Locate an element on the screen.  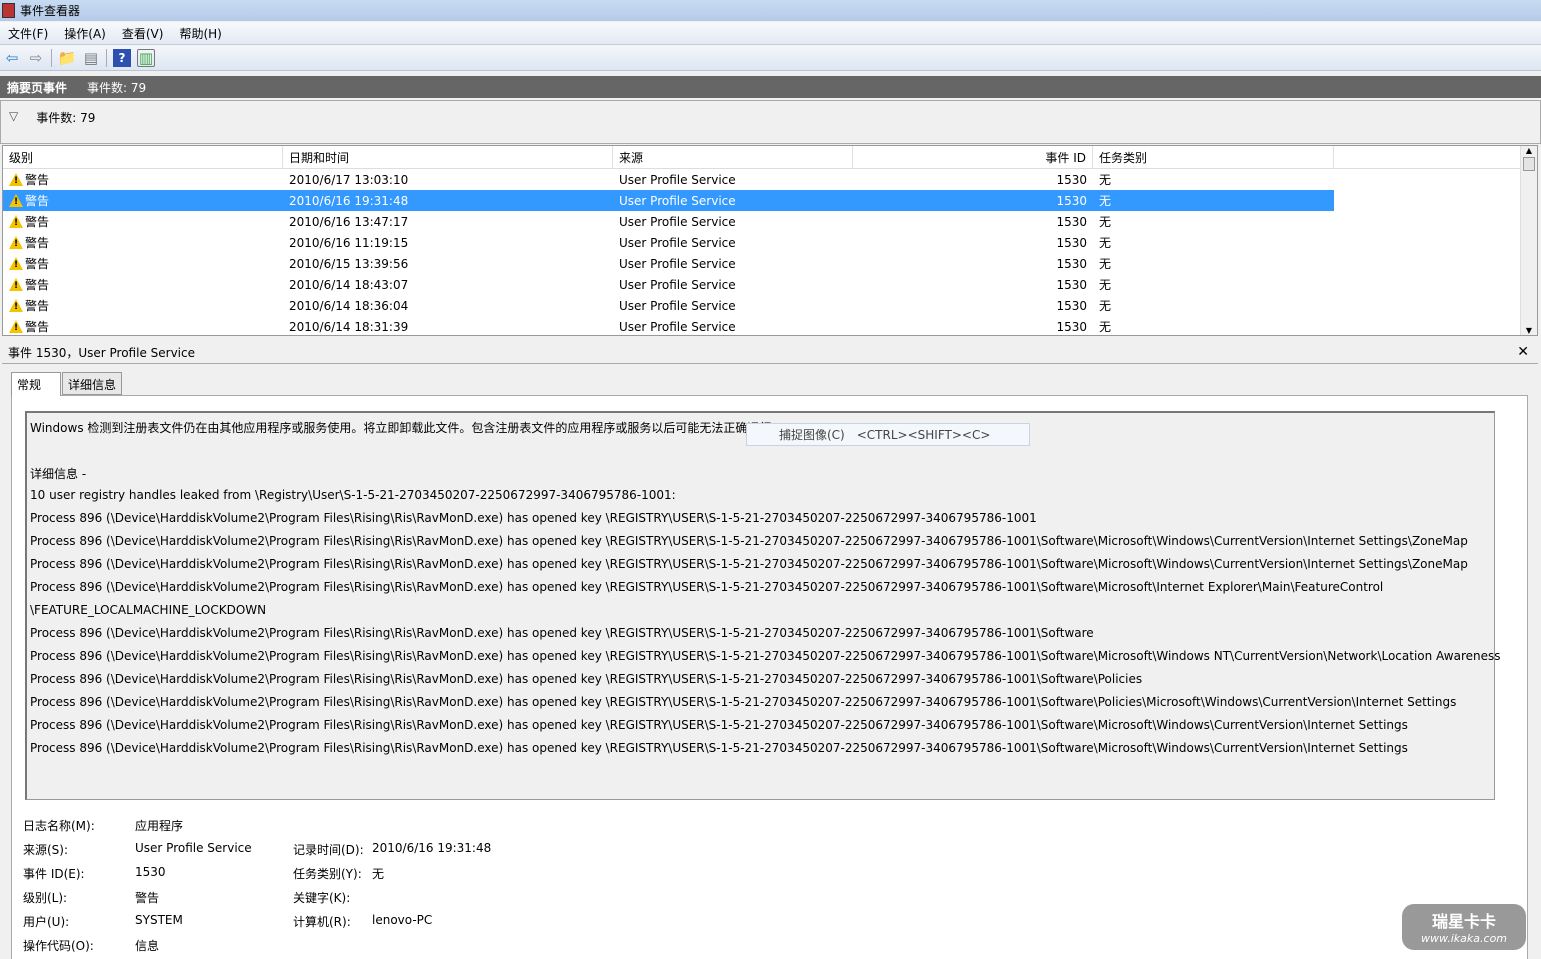
tooltip-label: 捕捉图像(C) is located at coordinates (812, 435).